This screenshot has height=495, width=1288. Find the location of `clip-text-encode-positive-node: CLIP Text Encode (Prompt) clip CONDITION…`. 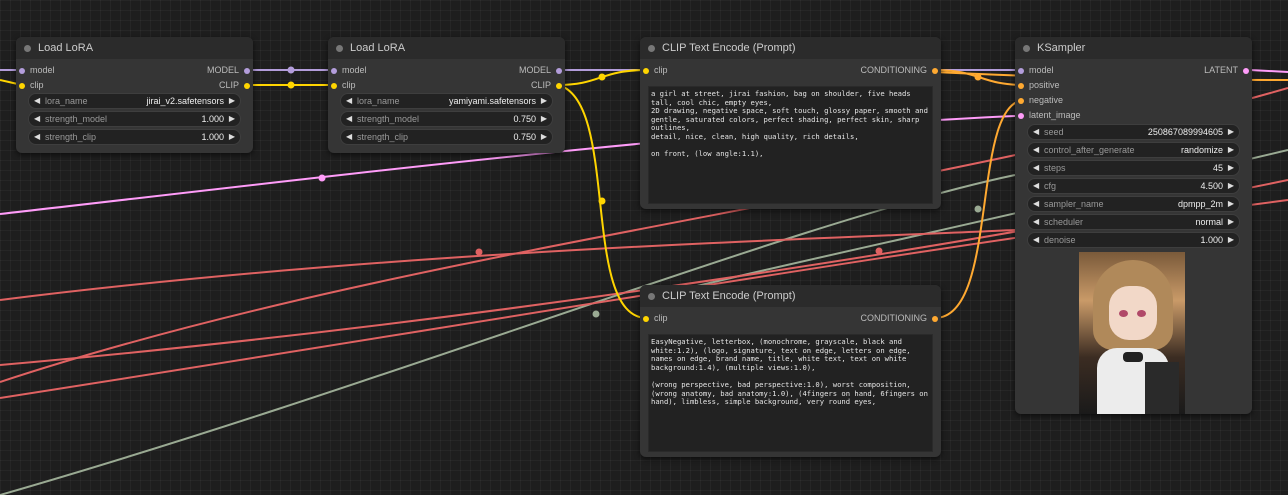

clip-text-encode-positive-node: CLIP Text Encode (Prompt) clip CONDITION… is located at coordinates (790, 123).